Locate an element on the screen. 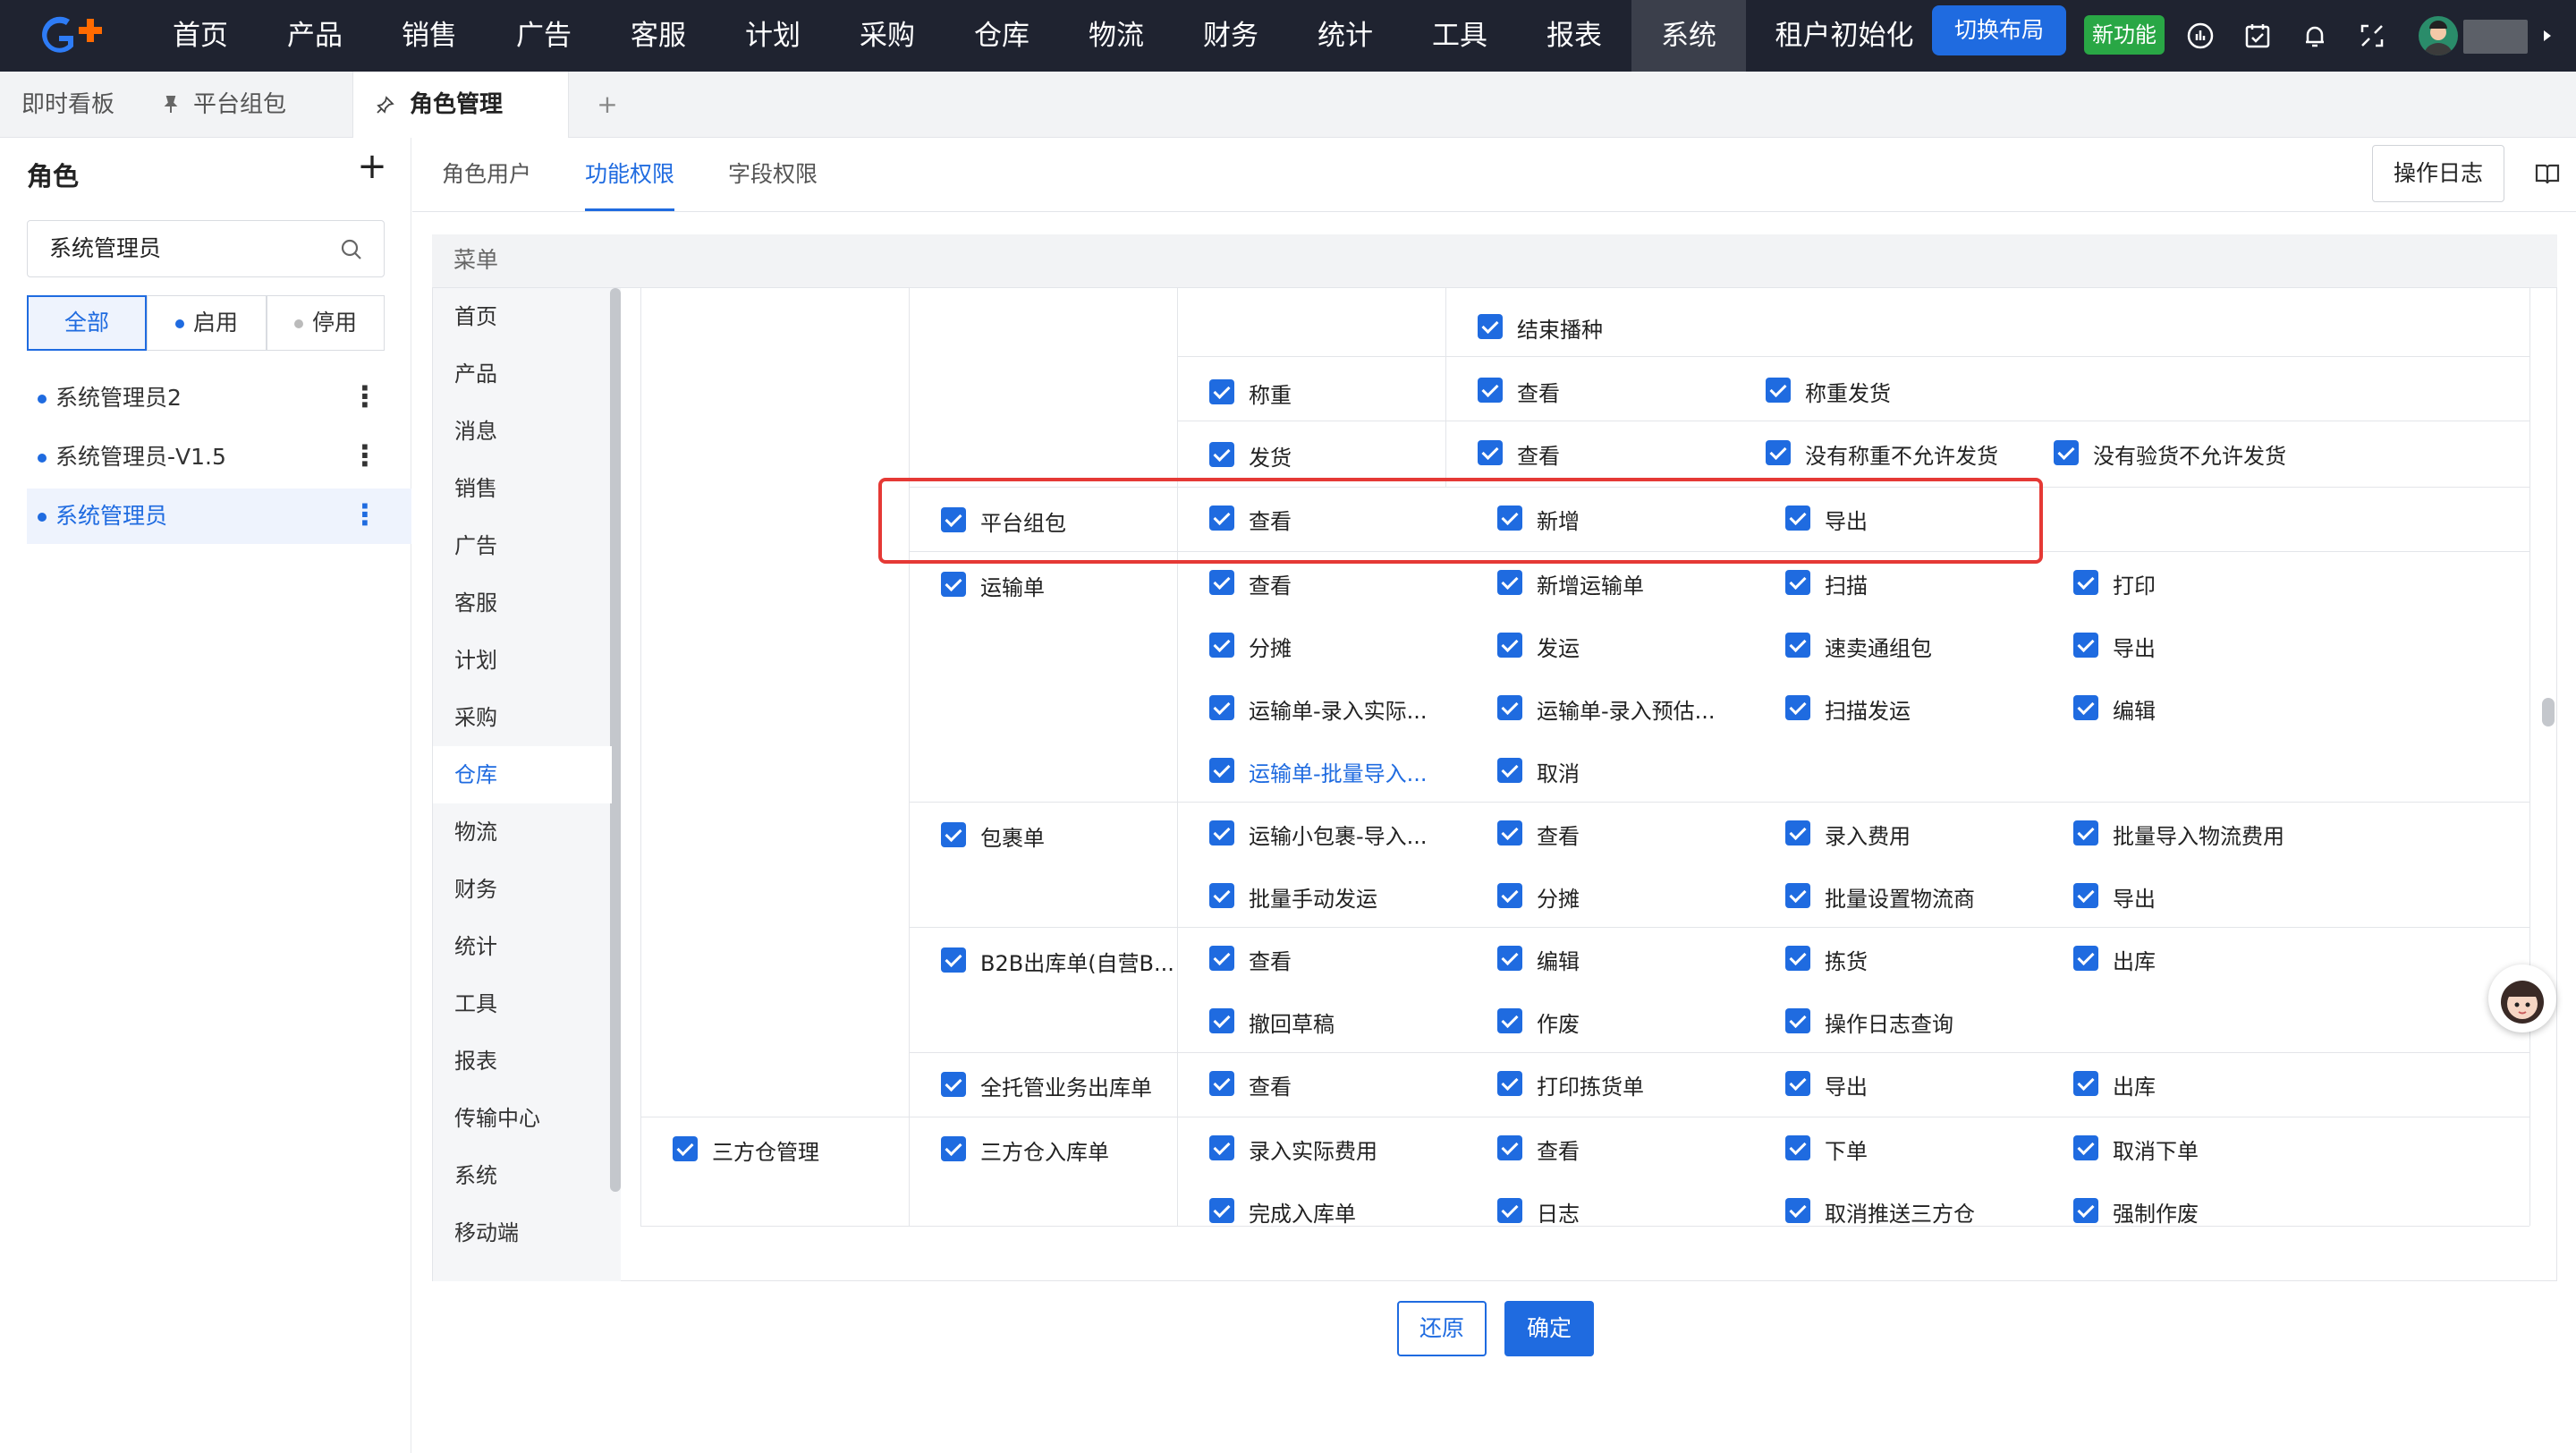 This screenshot has height=1453, width=2576. menu-scrollbar-thumb is located at coordinates (615, 740).